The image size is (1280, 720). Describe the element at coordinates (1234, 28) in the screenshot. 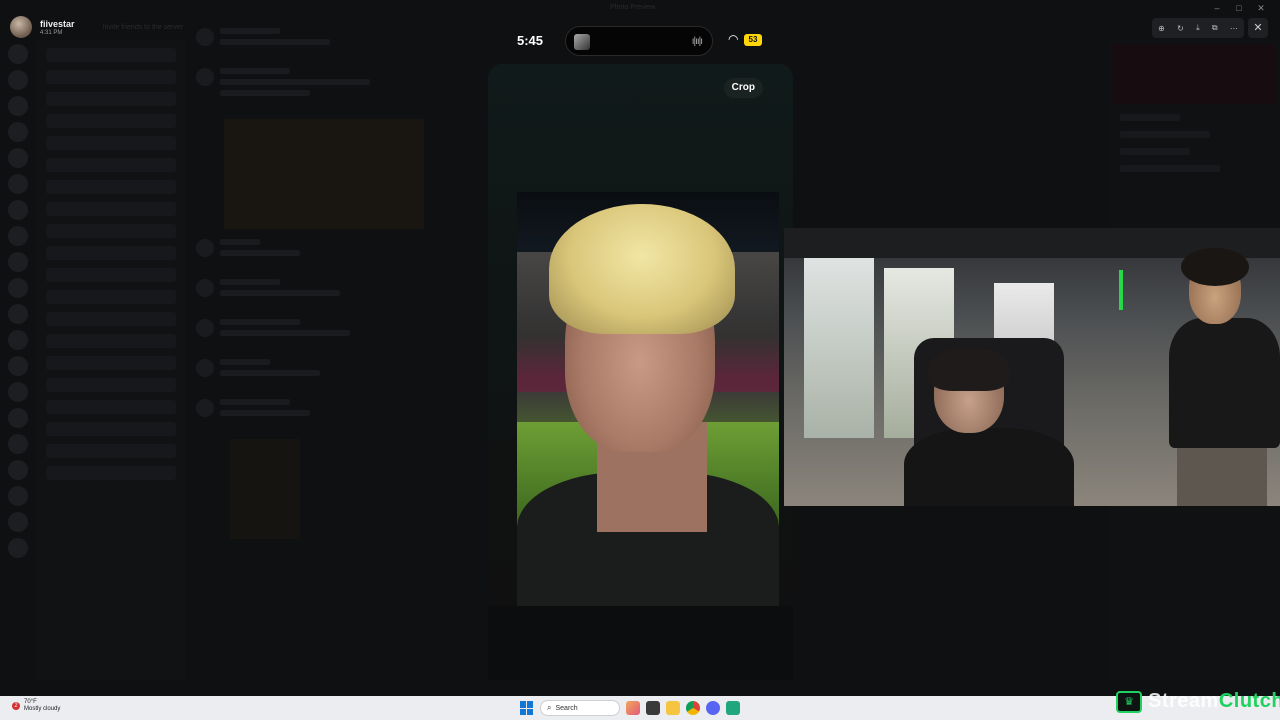

I see `more-icon: ⋯` at that location.